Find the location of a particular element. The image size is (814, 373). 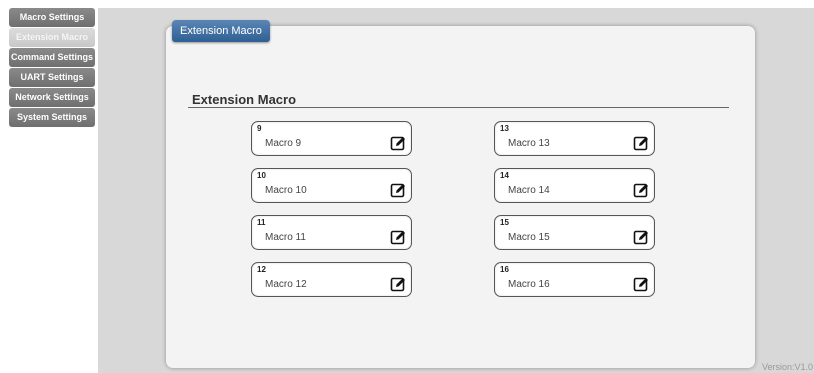

macro-number: 11 is located at coordinates (261, 222).